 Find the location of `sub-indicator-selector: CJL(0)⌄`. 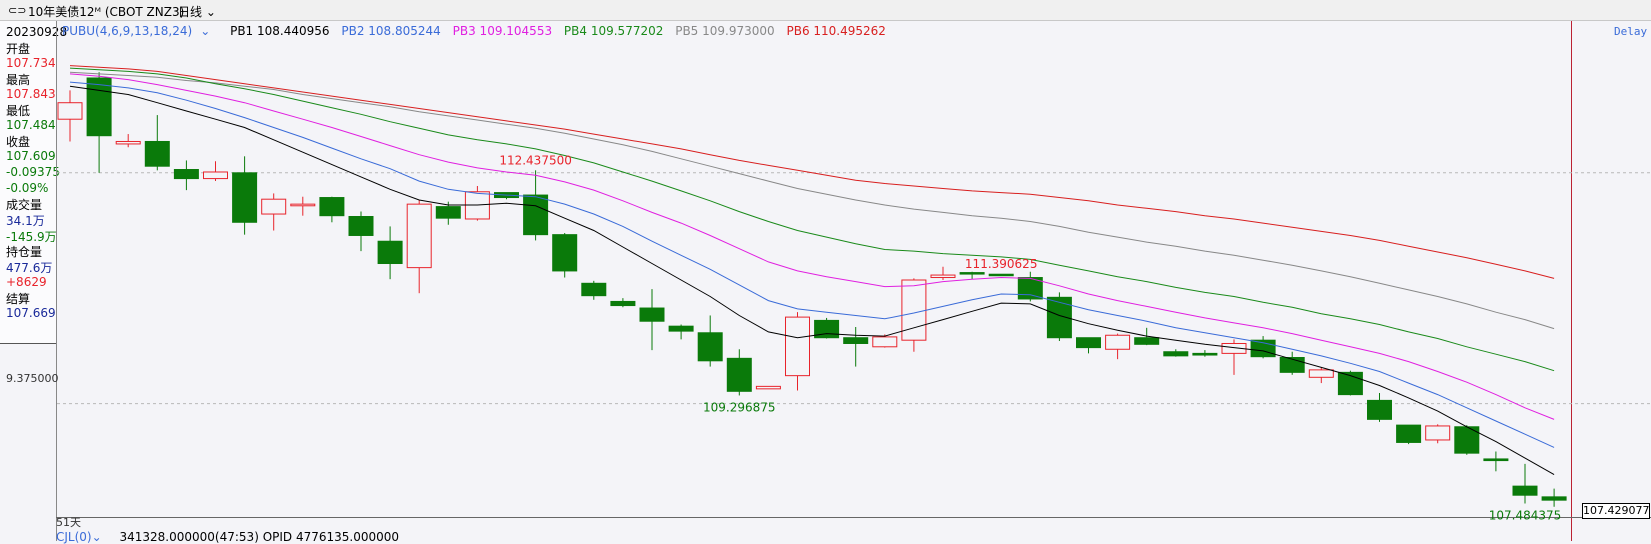

sub-indicator-selector: CJL(0)⌄ is located at coordinates (79, 537).